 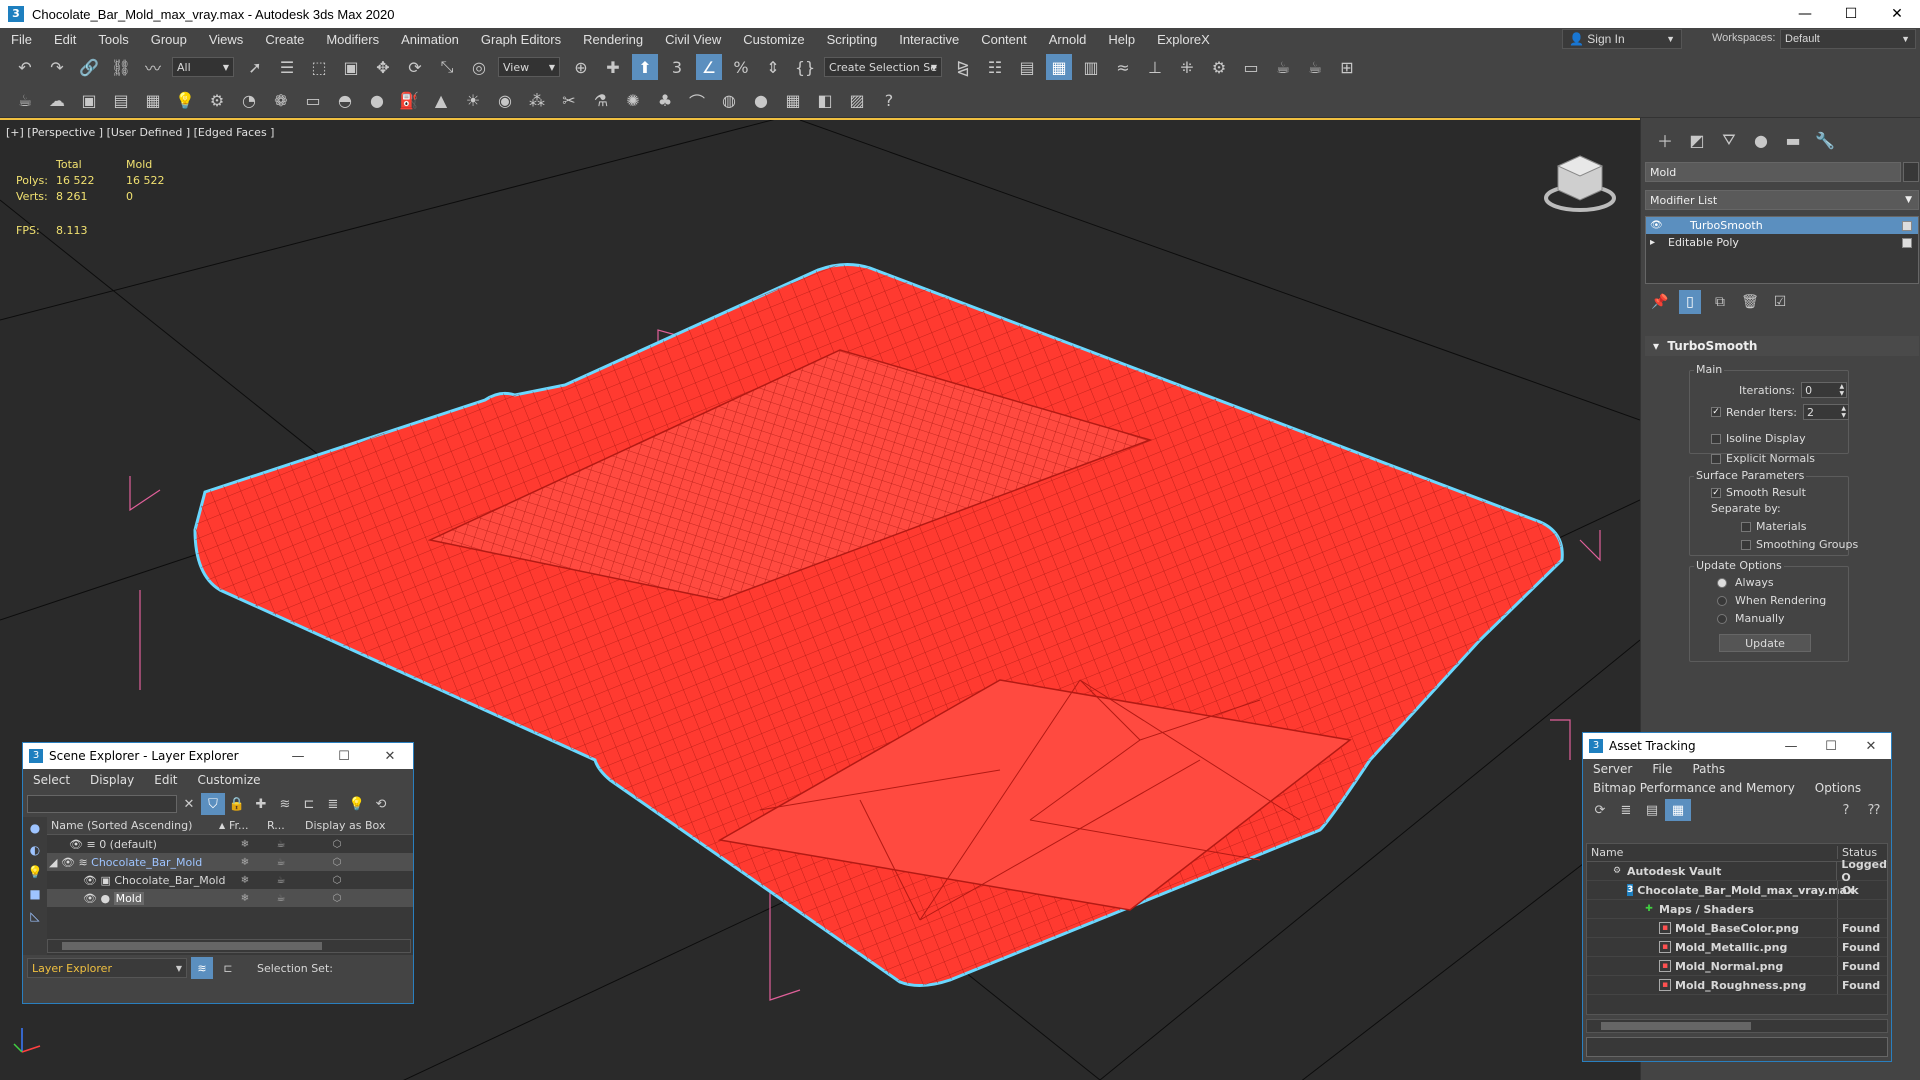 I want to click on help-icon: ?, so click(x=889, y=101).